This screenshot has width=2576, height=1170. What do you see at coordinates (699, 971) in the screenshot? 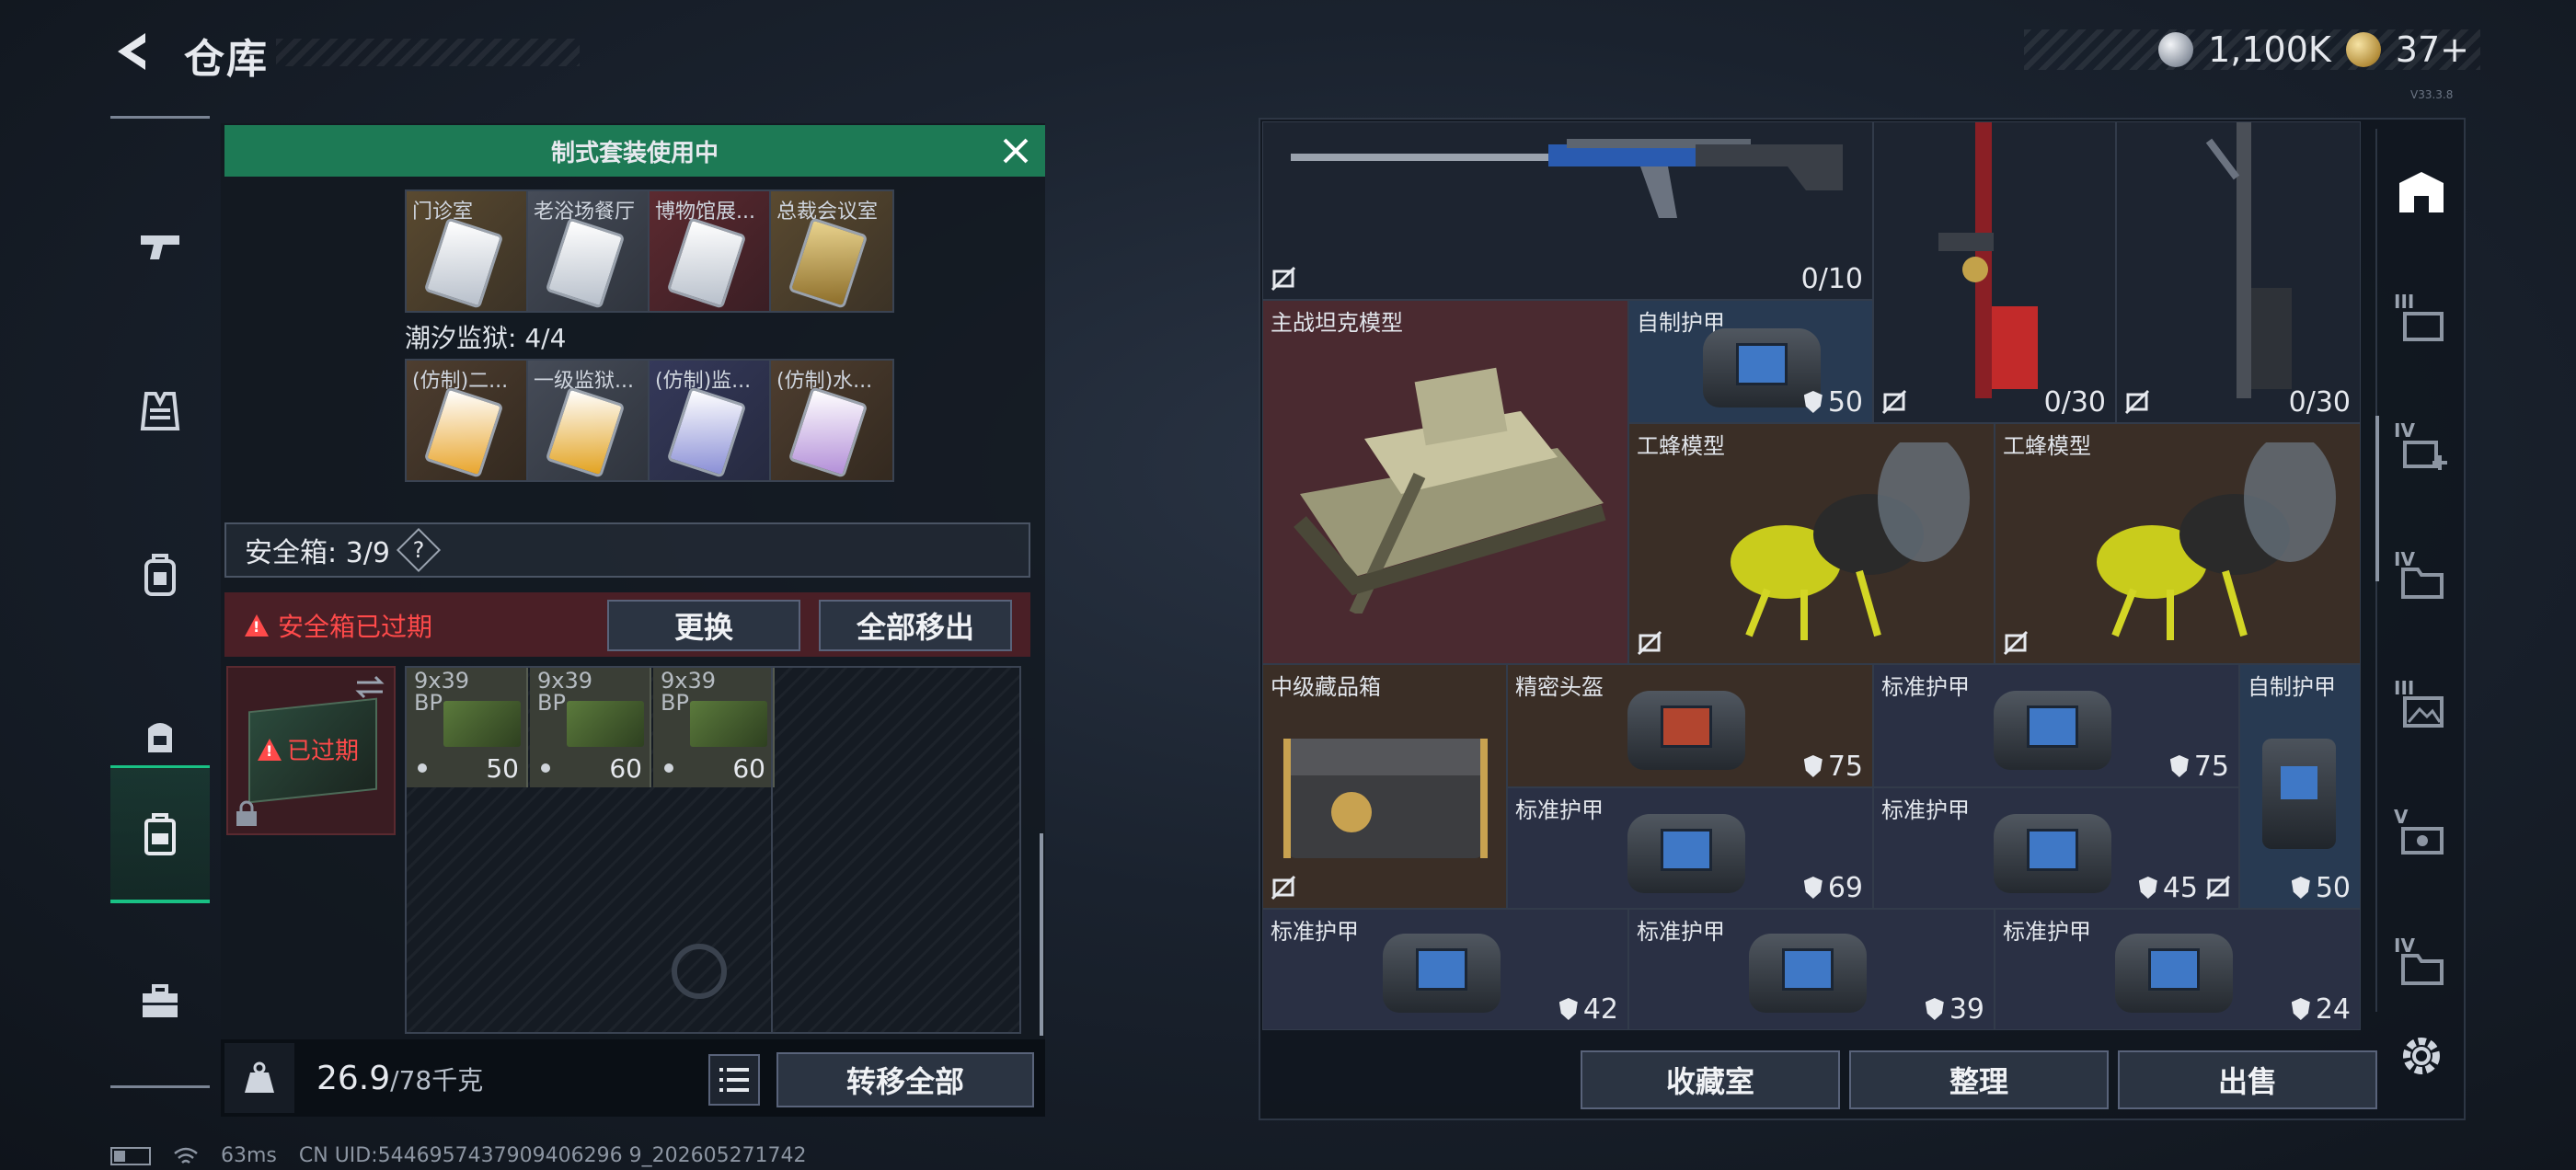
I see `ring-icon` at bounding box center [699, 971].